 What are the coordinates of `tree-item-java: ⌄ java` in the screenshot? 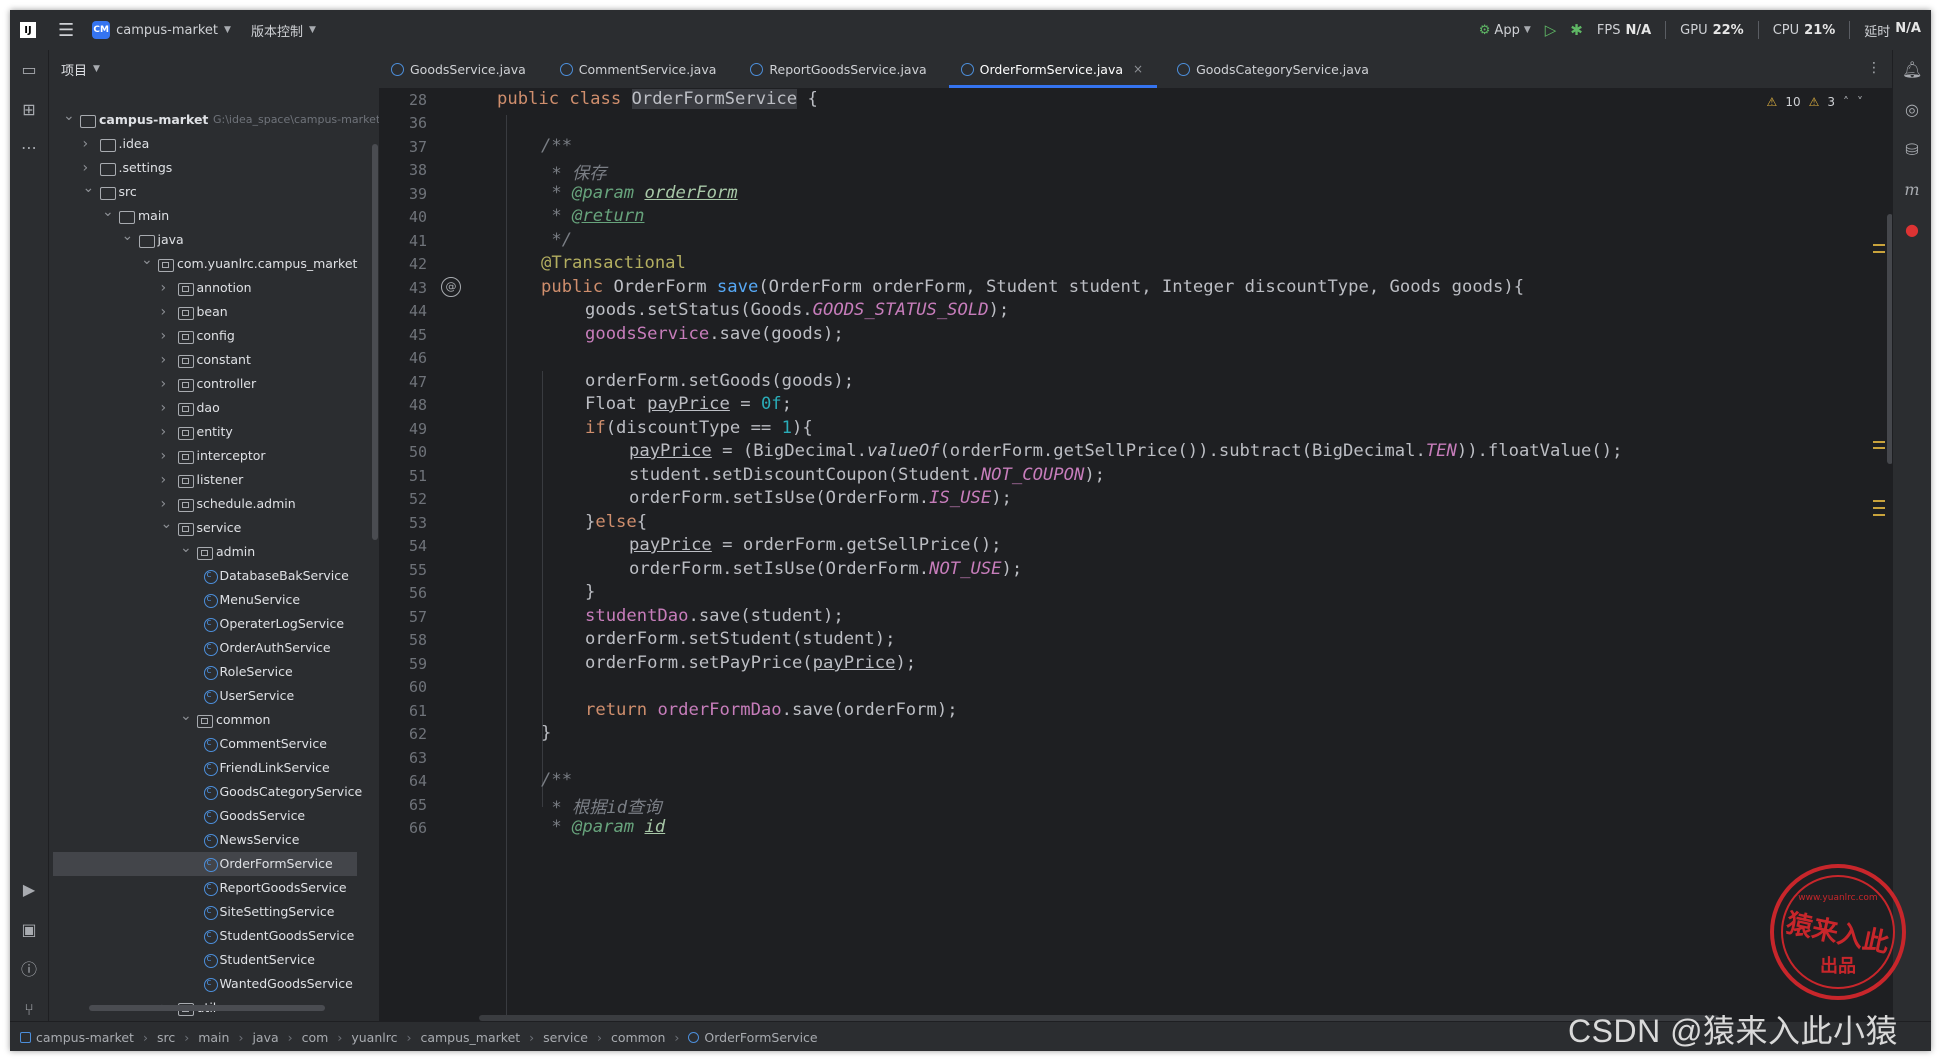 It's located at (214, 240).